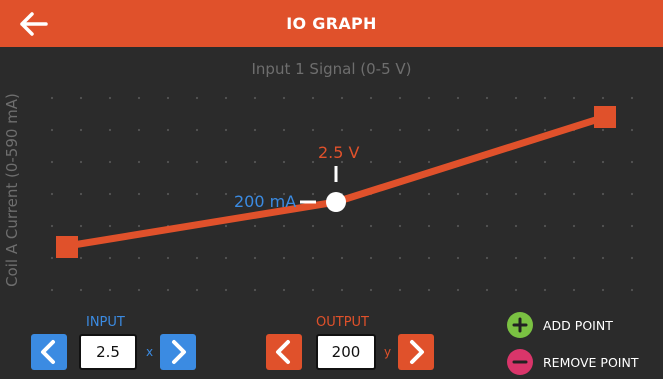  What do you see at coordinates (605, 117) in the screenshot?
I see `graph-point-end` at bounding box center [605, 117].